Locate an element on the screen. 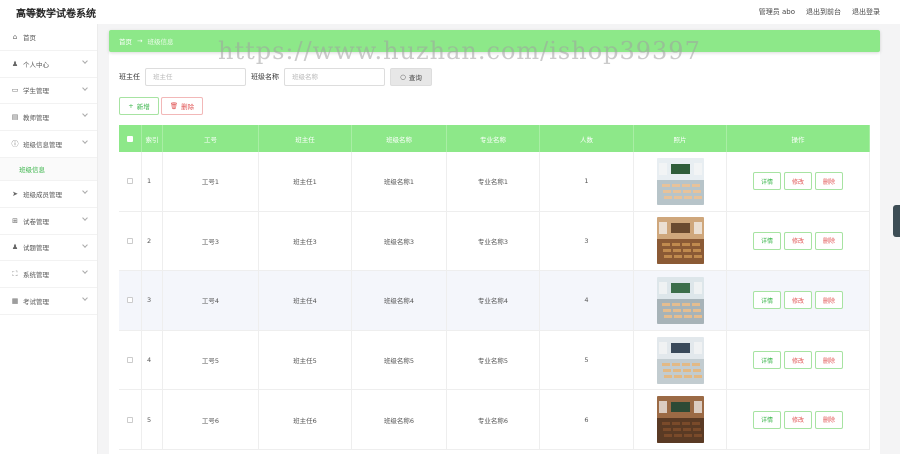 The image size is (900, 454). sidebar-item: ➤ 班级成员管理 is located at coordinates (48, 194).